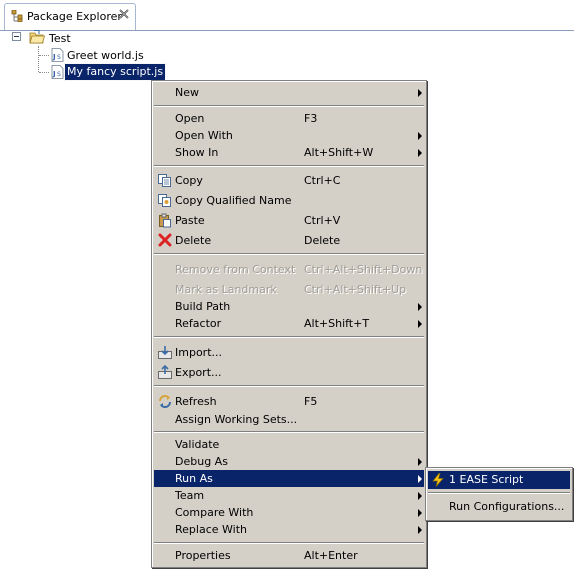  Describe the element at coordinates (164, 200) in the screenshot. I see `copy-qualified-name-icon` at that location.